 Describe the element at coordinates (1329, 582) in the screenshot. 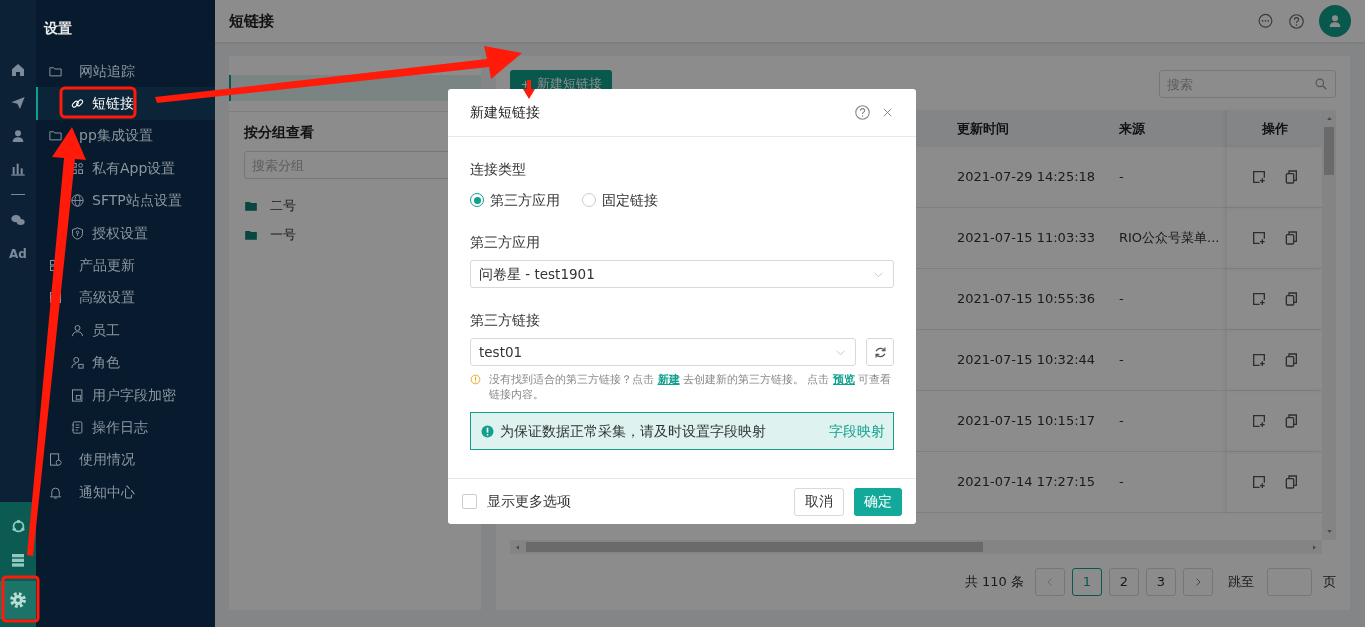

I see `page-suffix: 页` at that location.